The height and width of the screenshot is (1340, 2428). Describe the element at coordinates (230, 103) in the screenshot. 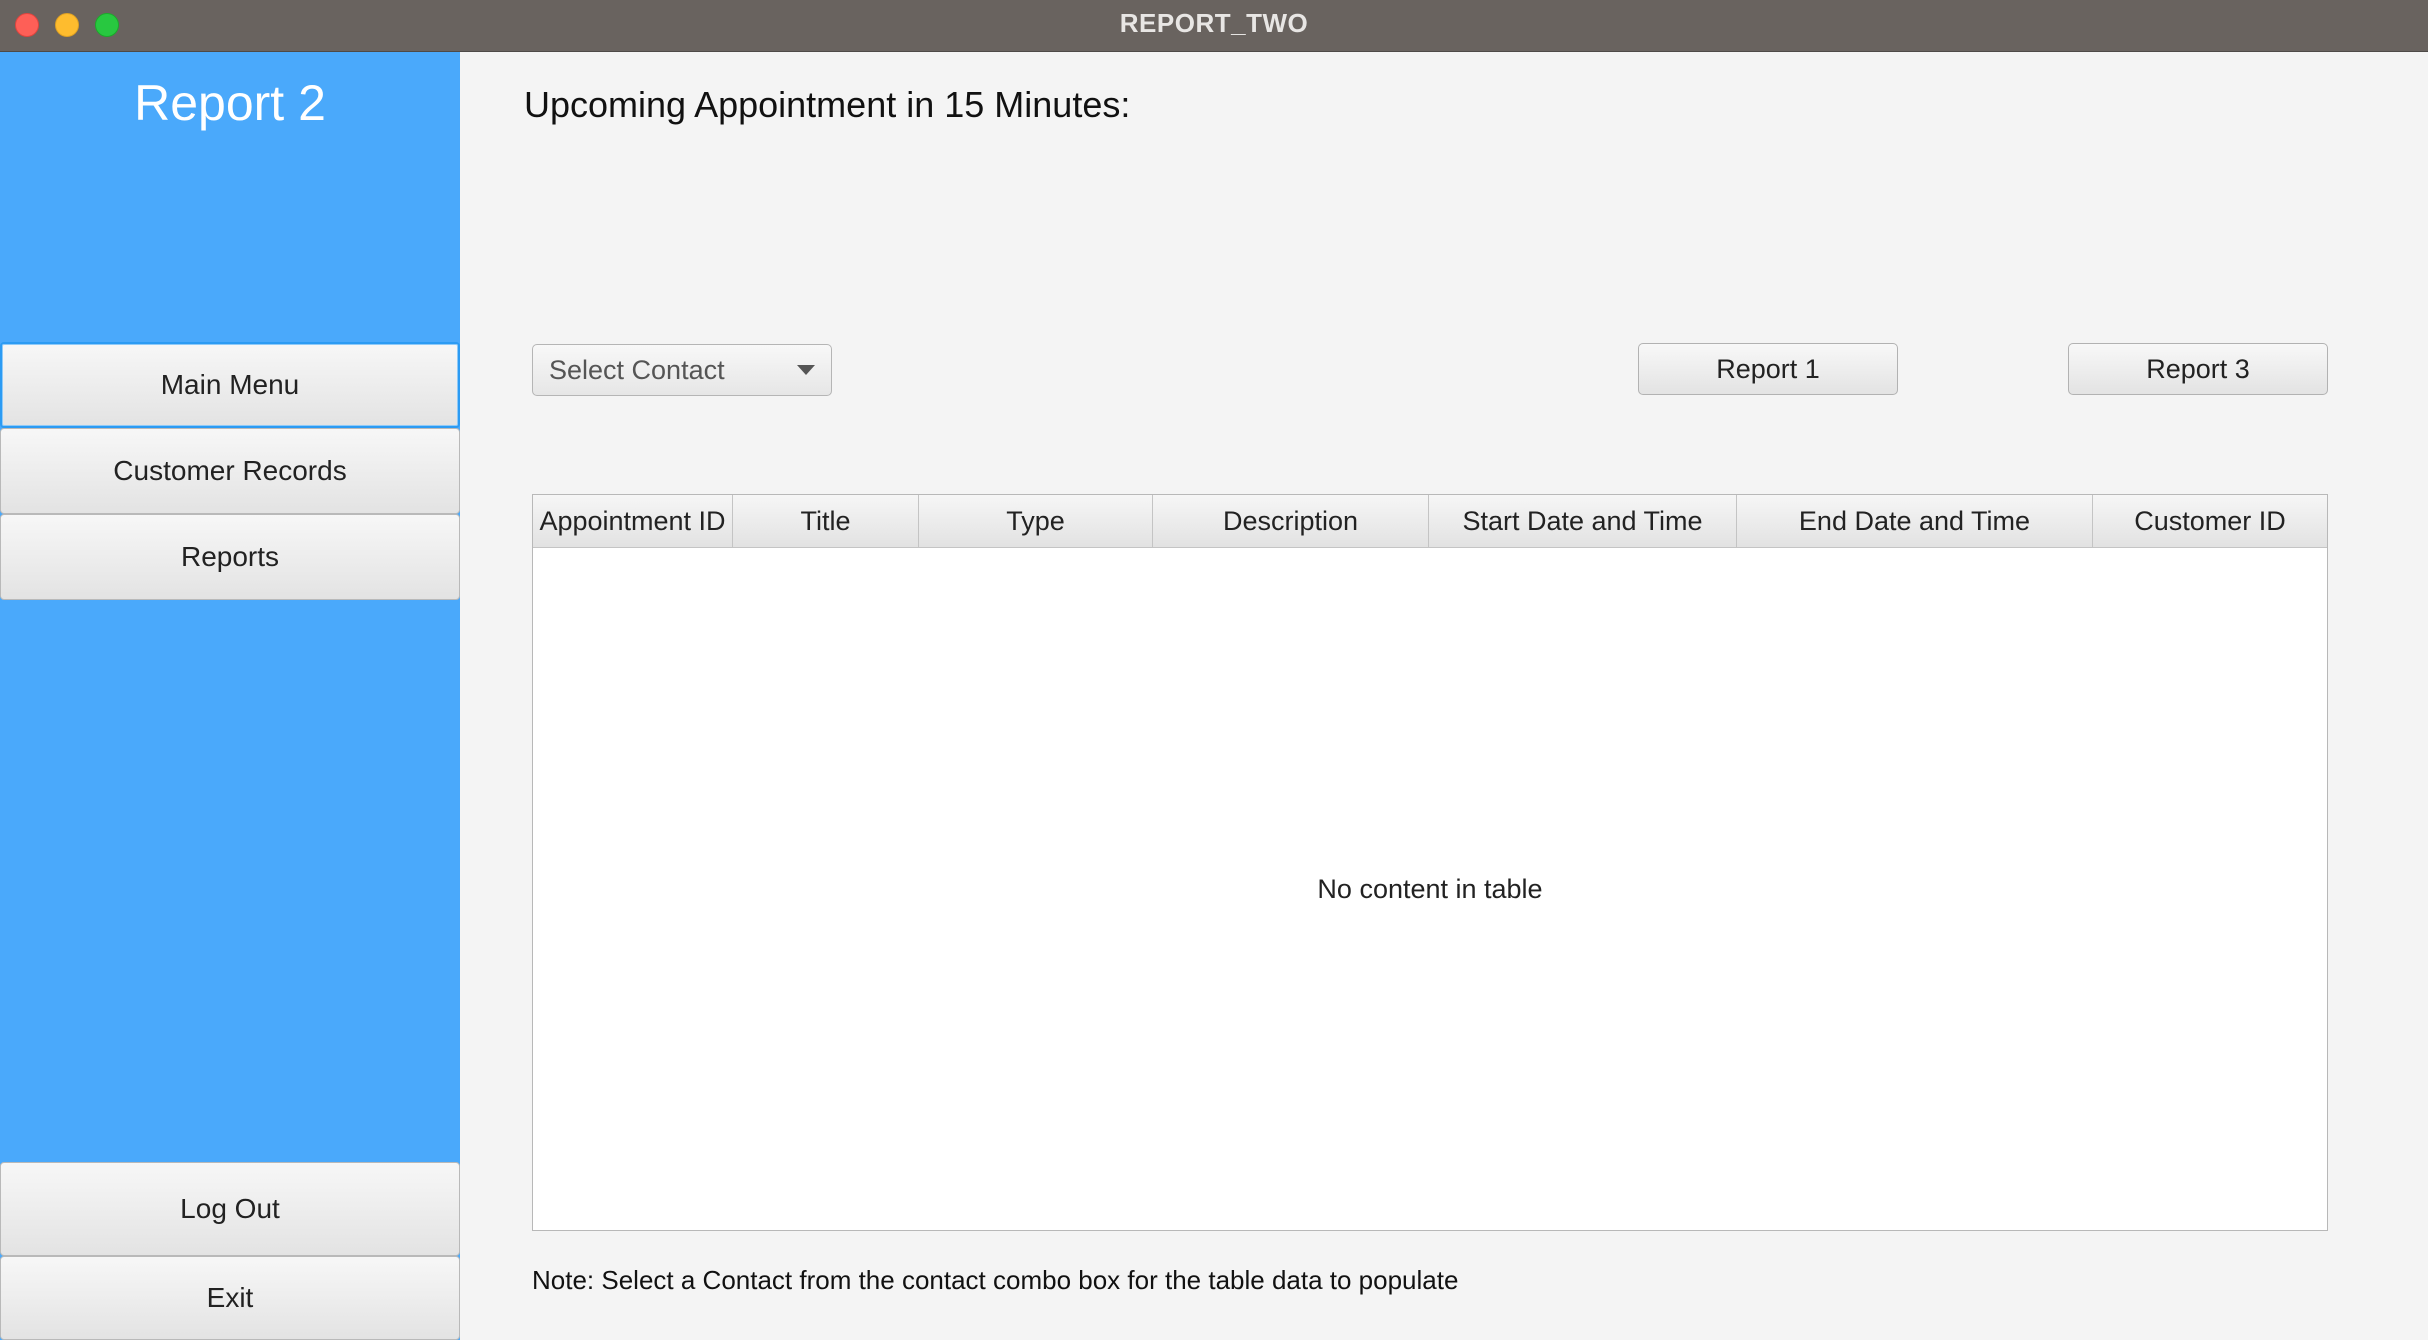

I see `sidebar-title: Report 2` at that location.